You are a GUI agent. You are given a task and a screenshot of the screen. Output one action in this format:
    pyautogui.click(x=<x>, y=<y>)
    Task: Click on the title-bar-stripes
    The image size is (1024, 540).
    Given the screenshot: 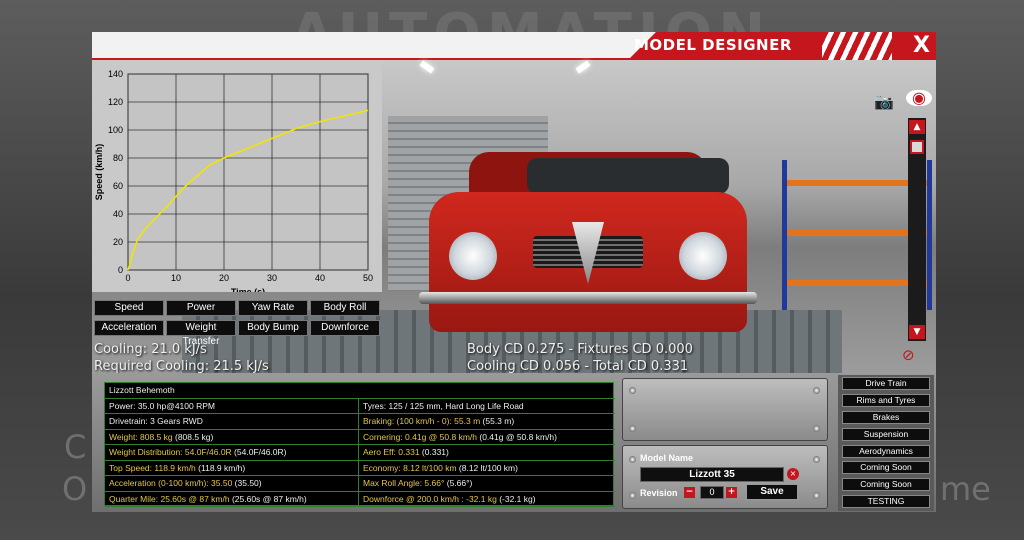 What is the action you would take?
    pyautogui.click(x=857, y=46)
    